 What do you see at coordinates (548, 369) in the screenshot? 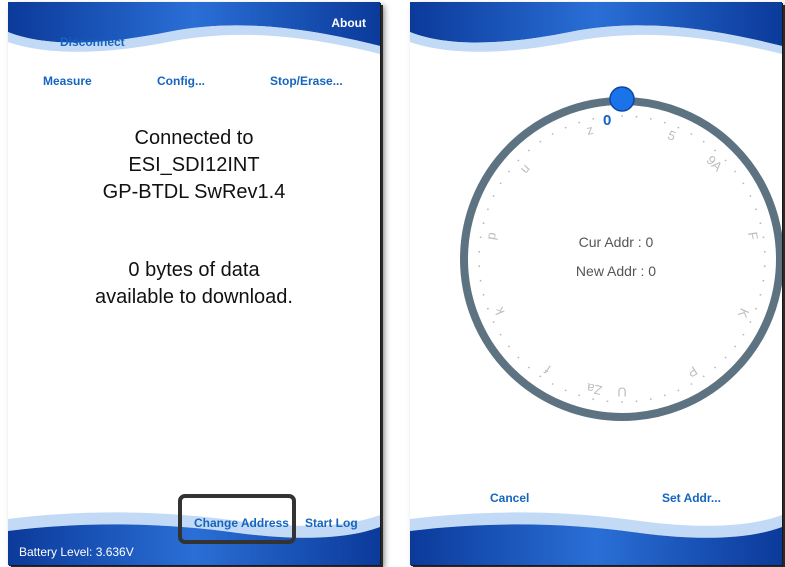
I see `dial-label: f` at bounding box center [548, 369].